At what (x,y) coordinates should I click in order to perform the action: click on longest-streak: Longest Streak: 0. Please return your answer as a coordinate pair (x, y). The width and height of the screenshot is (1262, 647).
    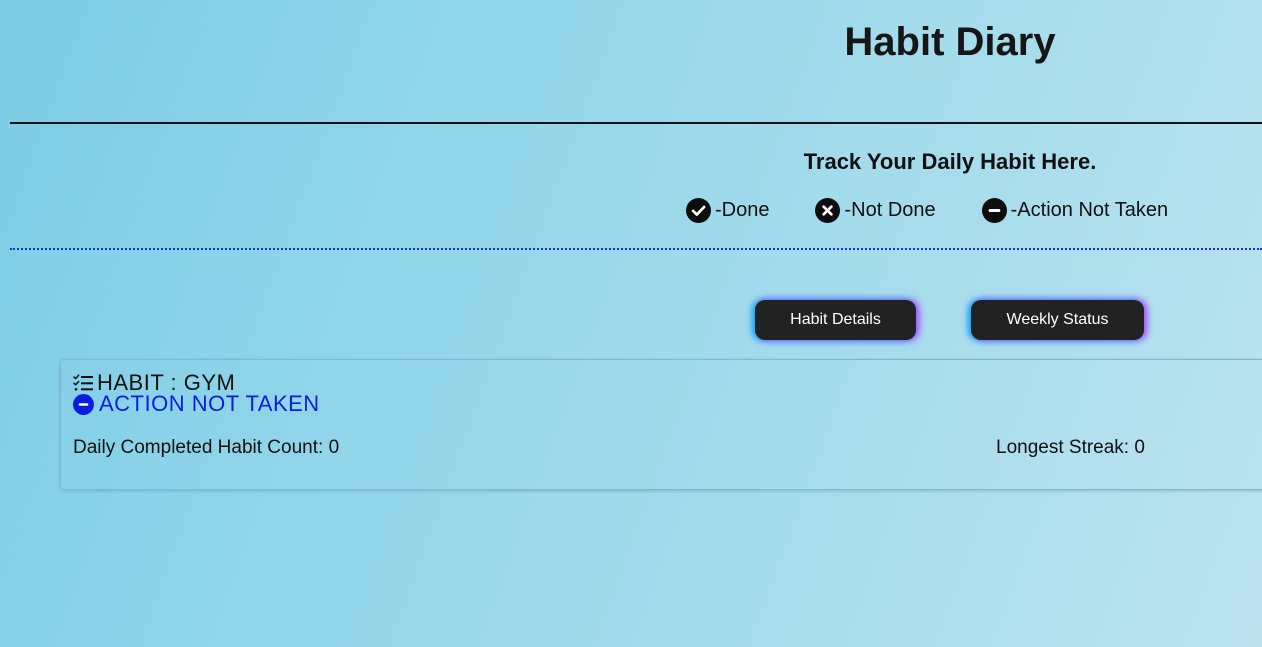
    Looking at the image, I should click on (1070, 447).